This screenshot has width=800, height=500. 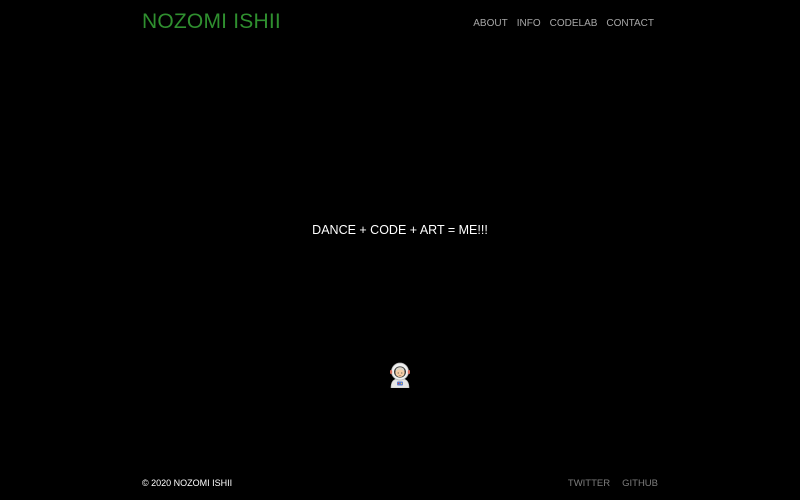 What do you see at coordinates (529, 24) in the screenshot?
I see `nav-info-link: INFO` at bounding box center [529, 24].